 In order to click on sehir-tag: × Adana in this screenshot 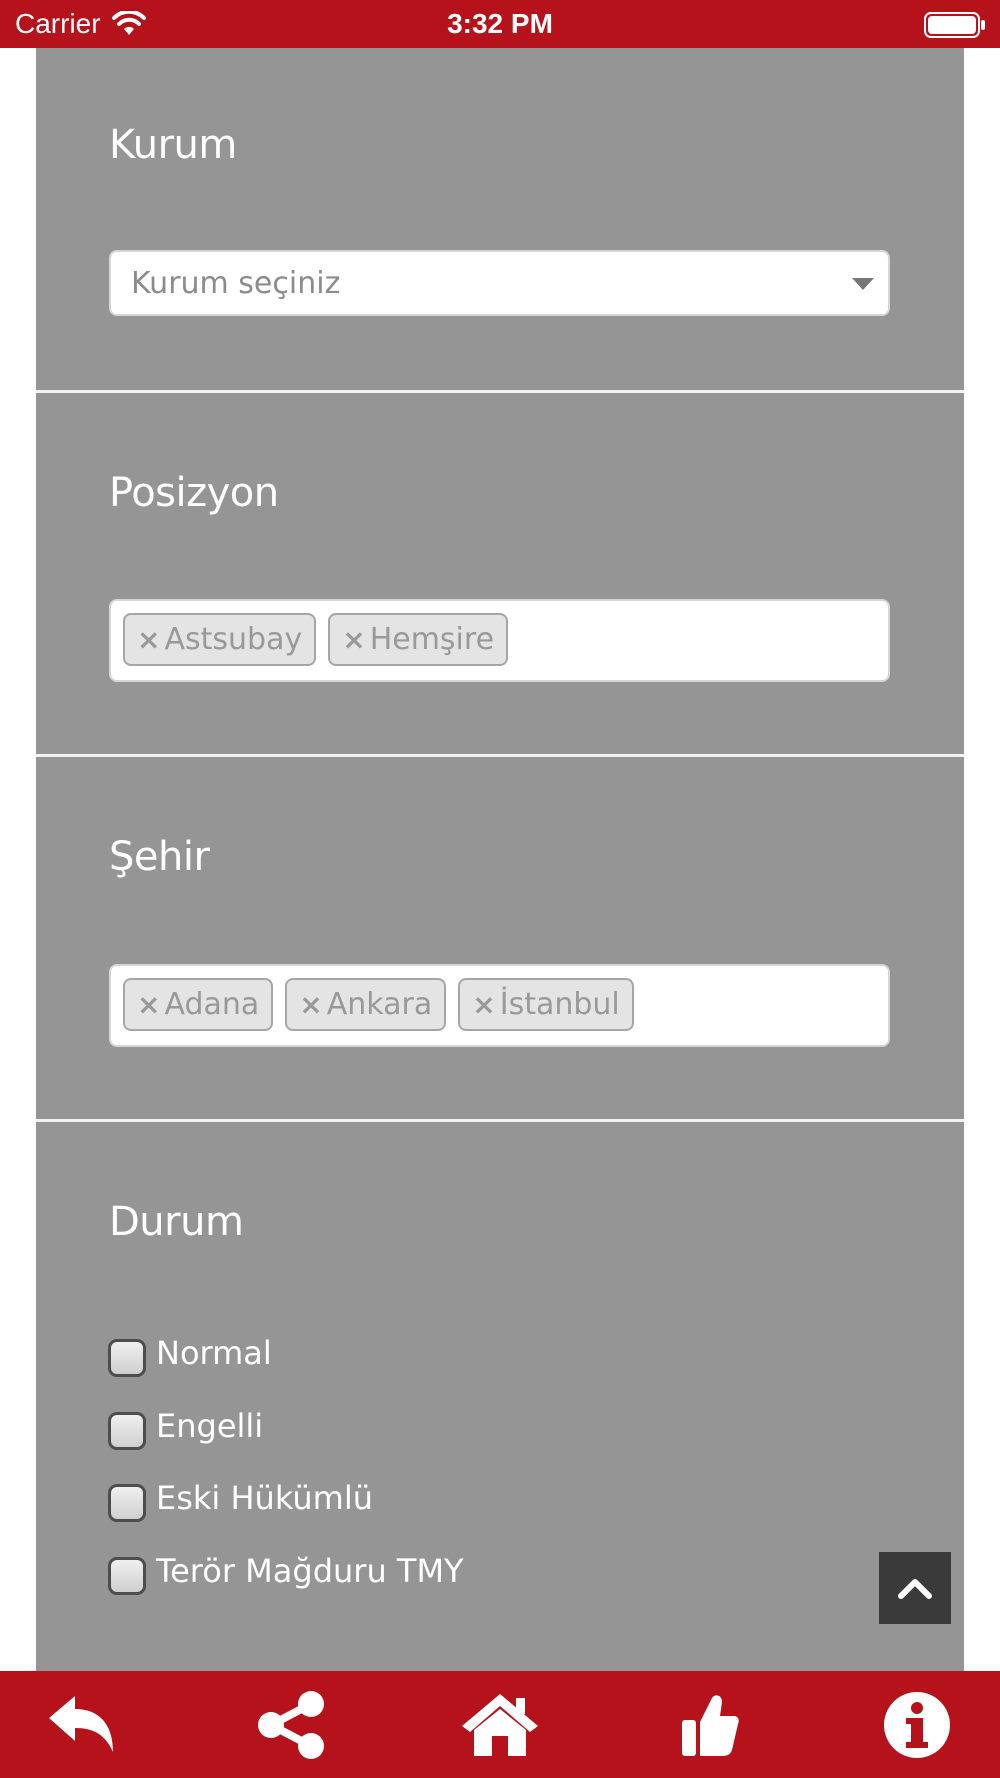, I will do `click(198, 1004)`.